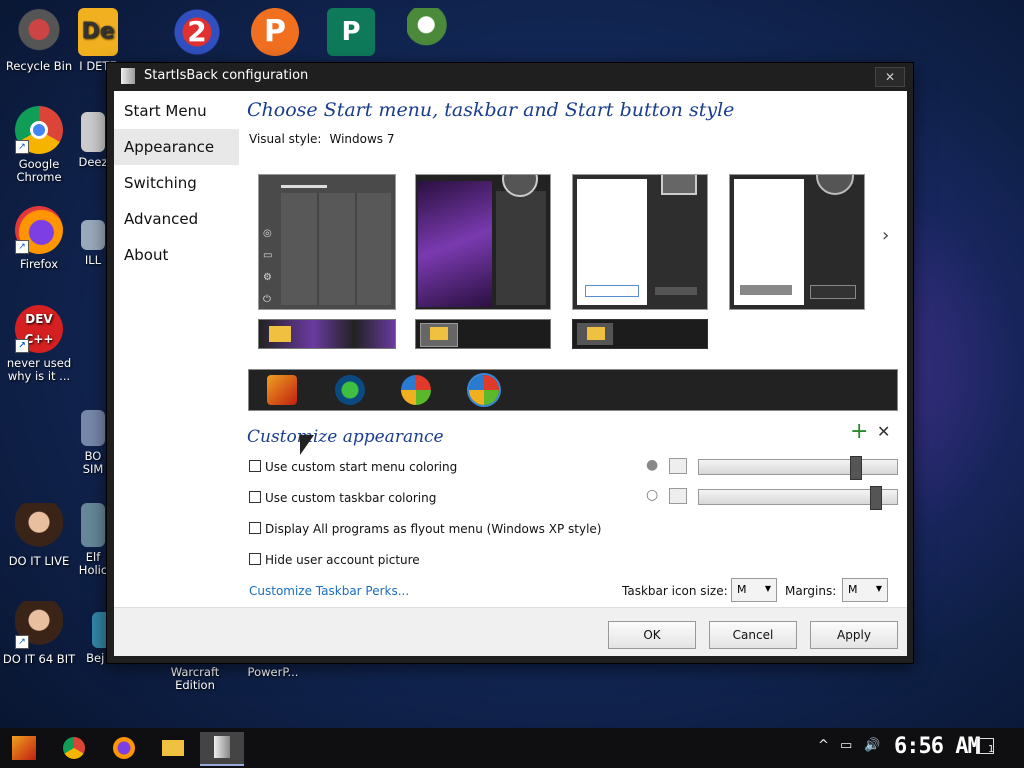 This screenshot has width=1024, height=768. I want to click on style-thumb-windows7, so click(640, 242).